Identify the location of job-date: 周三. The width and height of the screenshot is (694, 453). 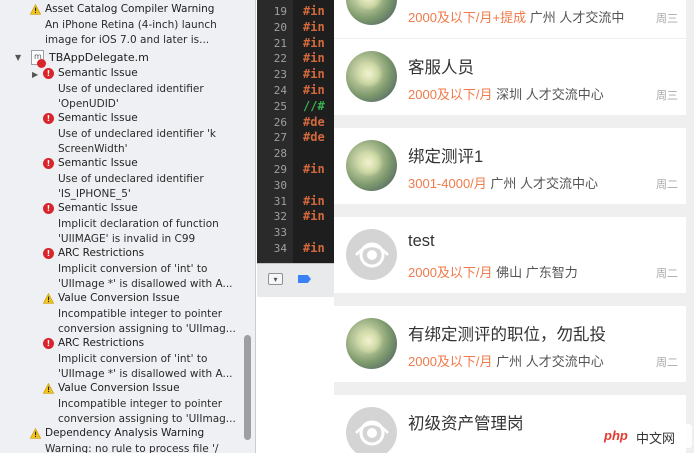
(667, 19).